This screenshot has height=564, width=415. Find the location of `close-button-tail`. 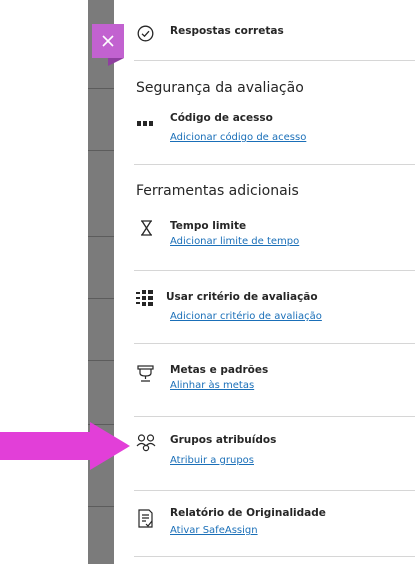

close-button-tail is located at coordinates (116, 62).